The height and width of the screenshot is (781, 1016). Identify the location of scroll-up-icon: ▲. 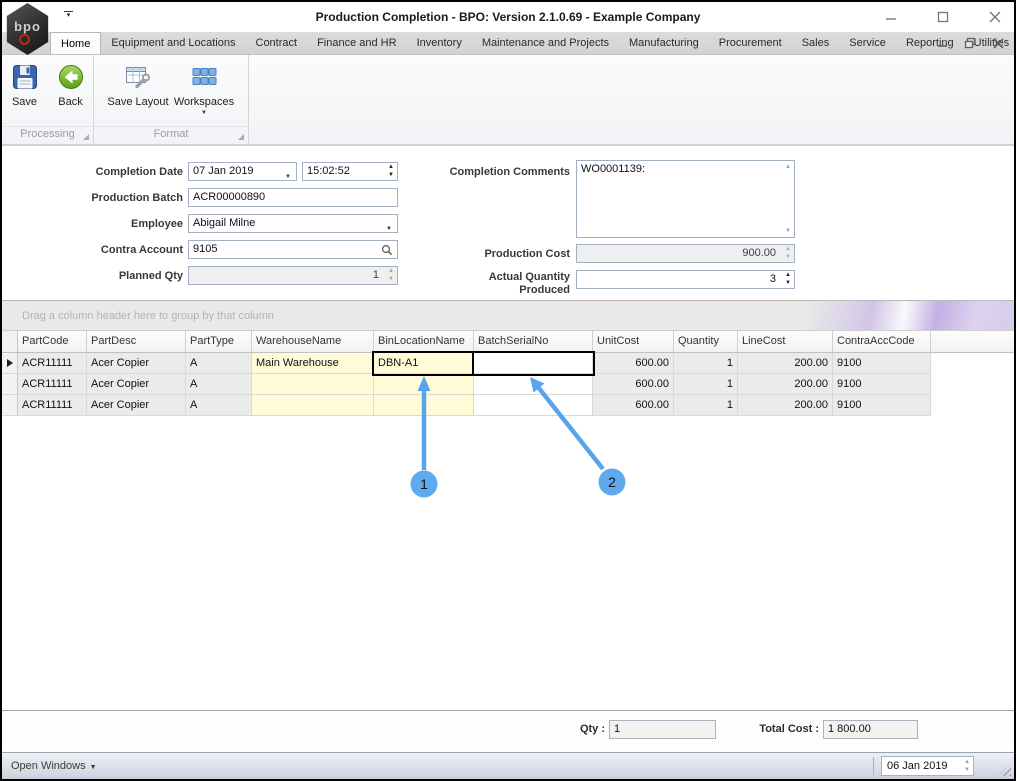
(788, 167).